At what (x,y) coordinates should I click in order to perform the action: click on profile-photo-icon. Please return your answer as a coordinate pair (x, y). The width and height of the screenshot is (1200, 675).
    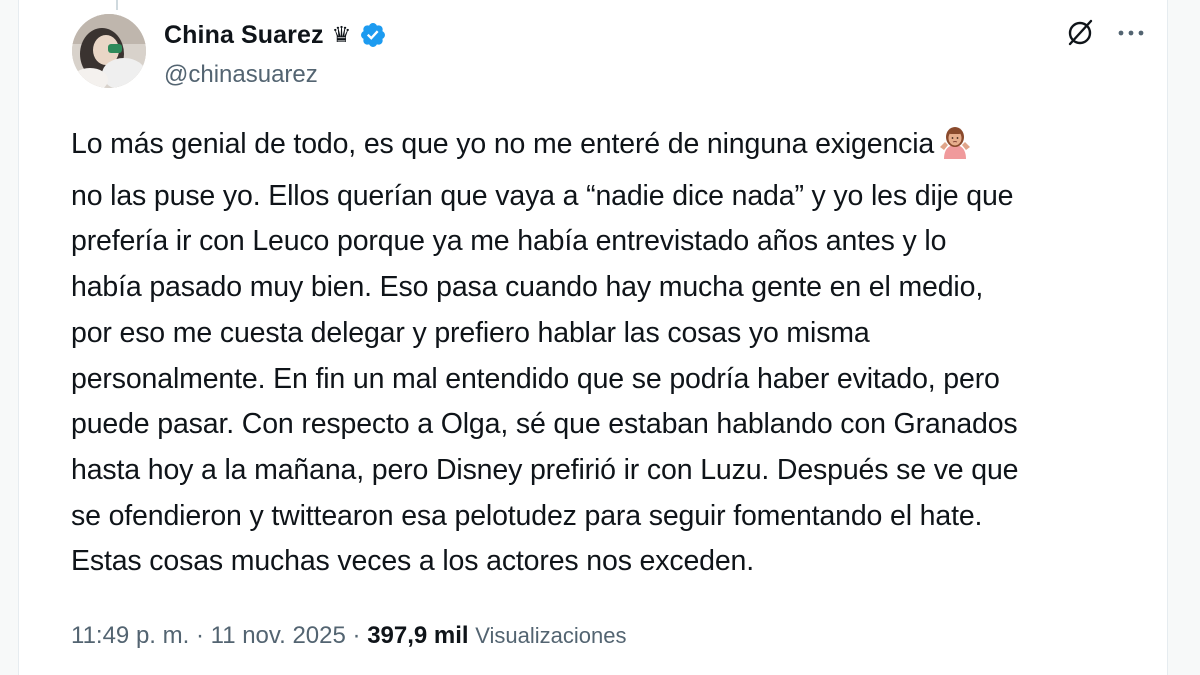
    Looking at the image, I should click on (109, 51).